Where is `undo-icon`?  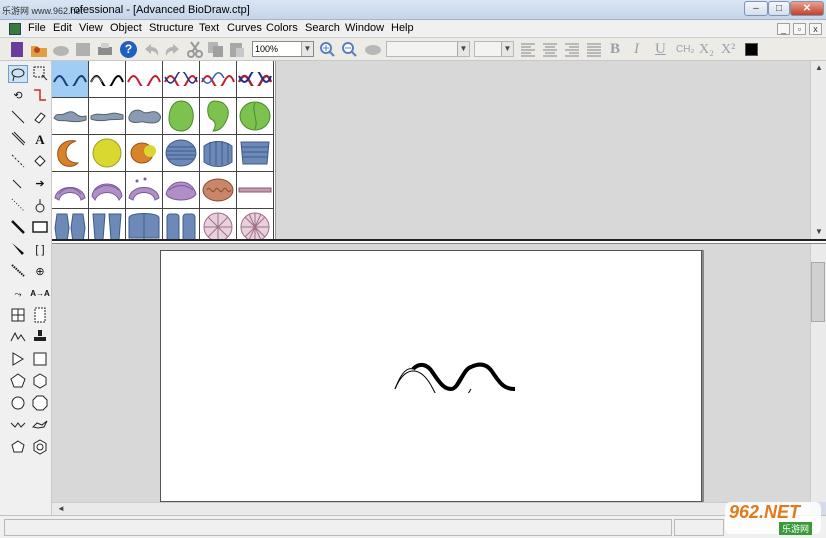 undo-icon is located at coordinates (151, 49).